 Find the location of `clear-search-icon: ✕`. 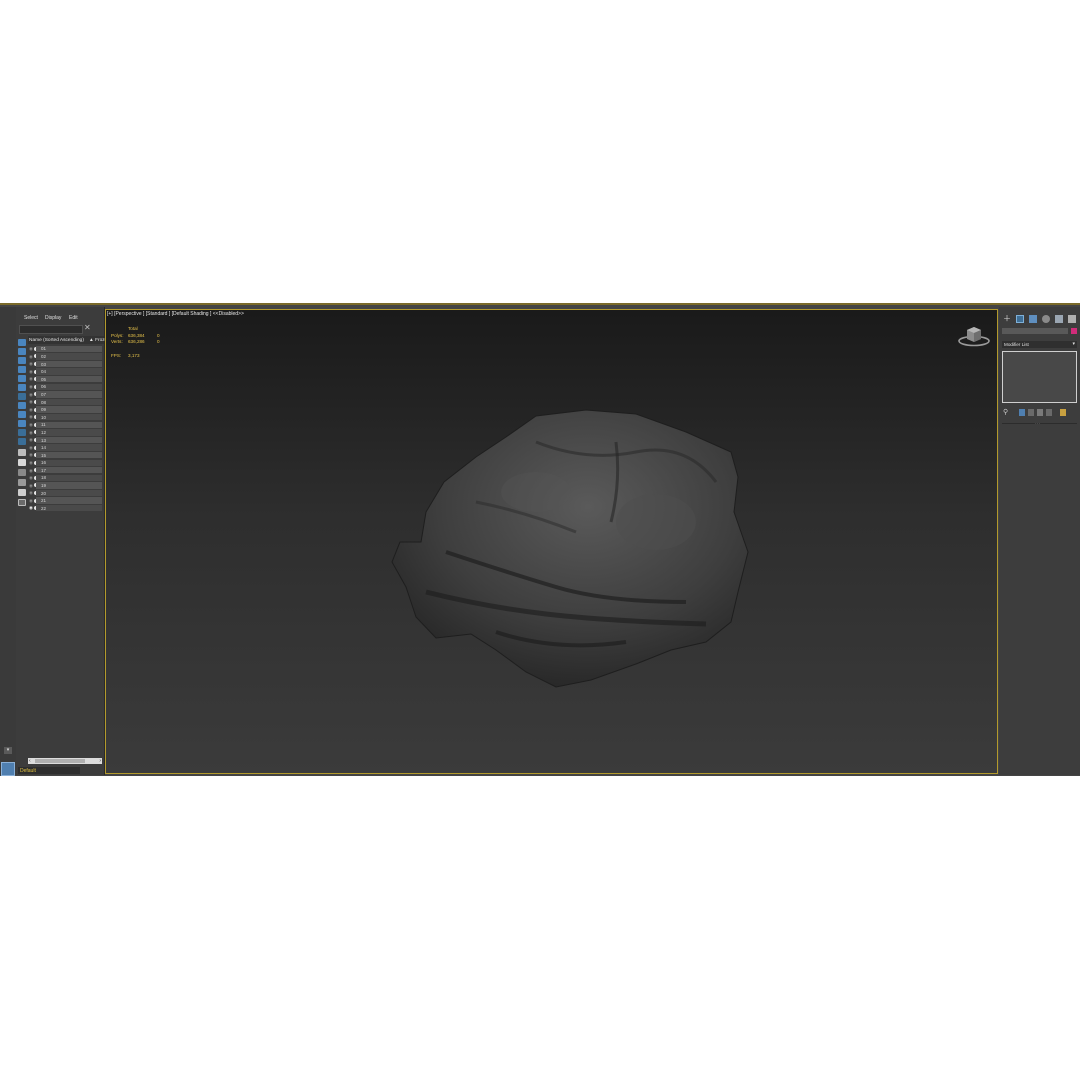

clear-search-icon: ✕ is located at coordinates (87, 327).